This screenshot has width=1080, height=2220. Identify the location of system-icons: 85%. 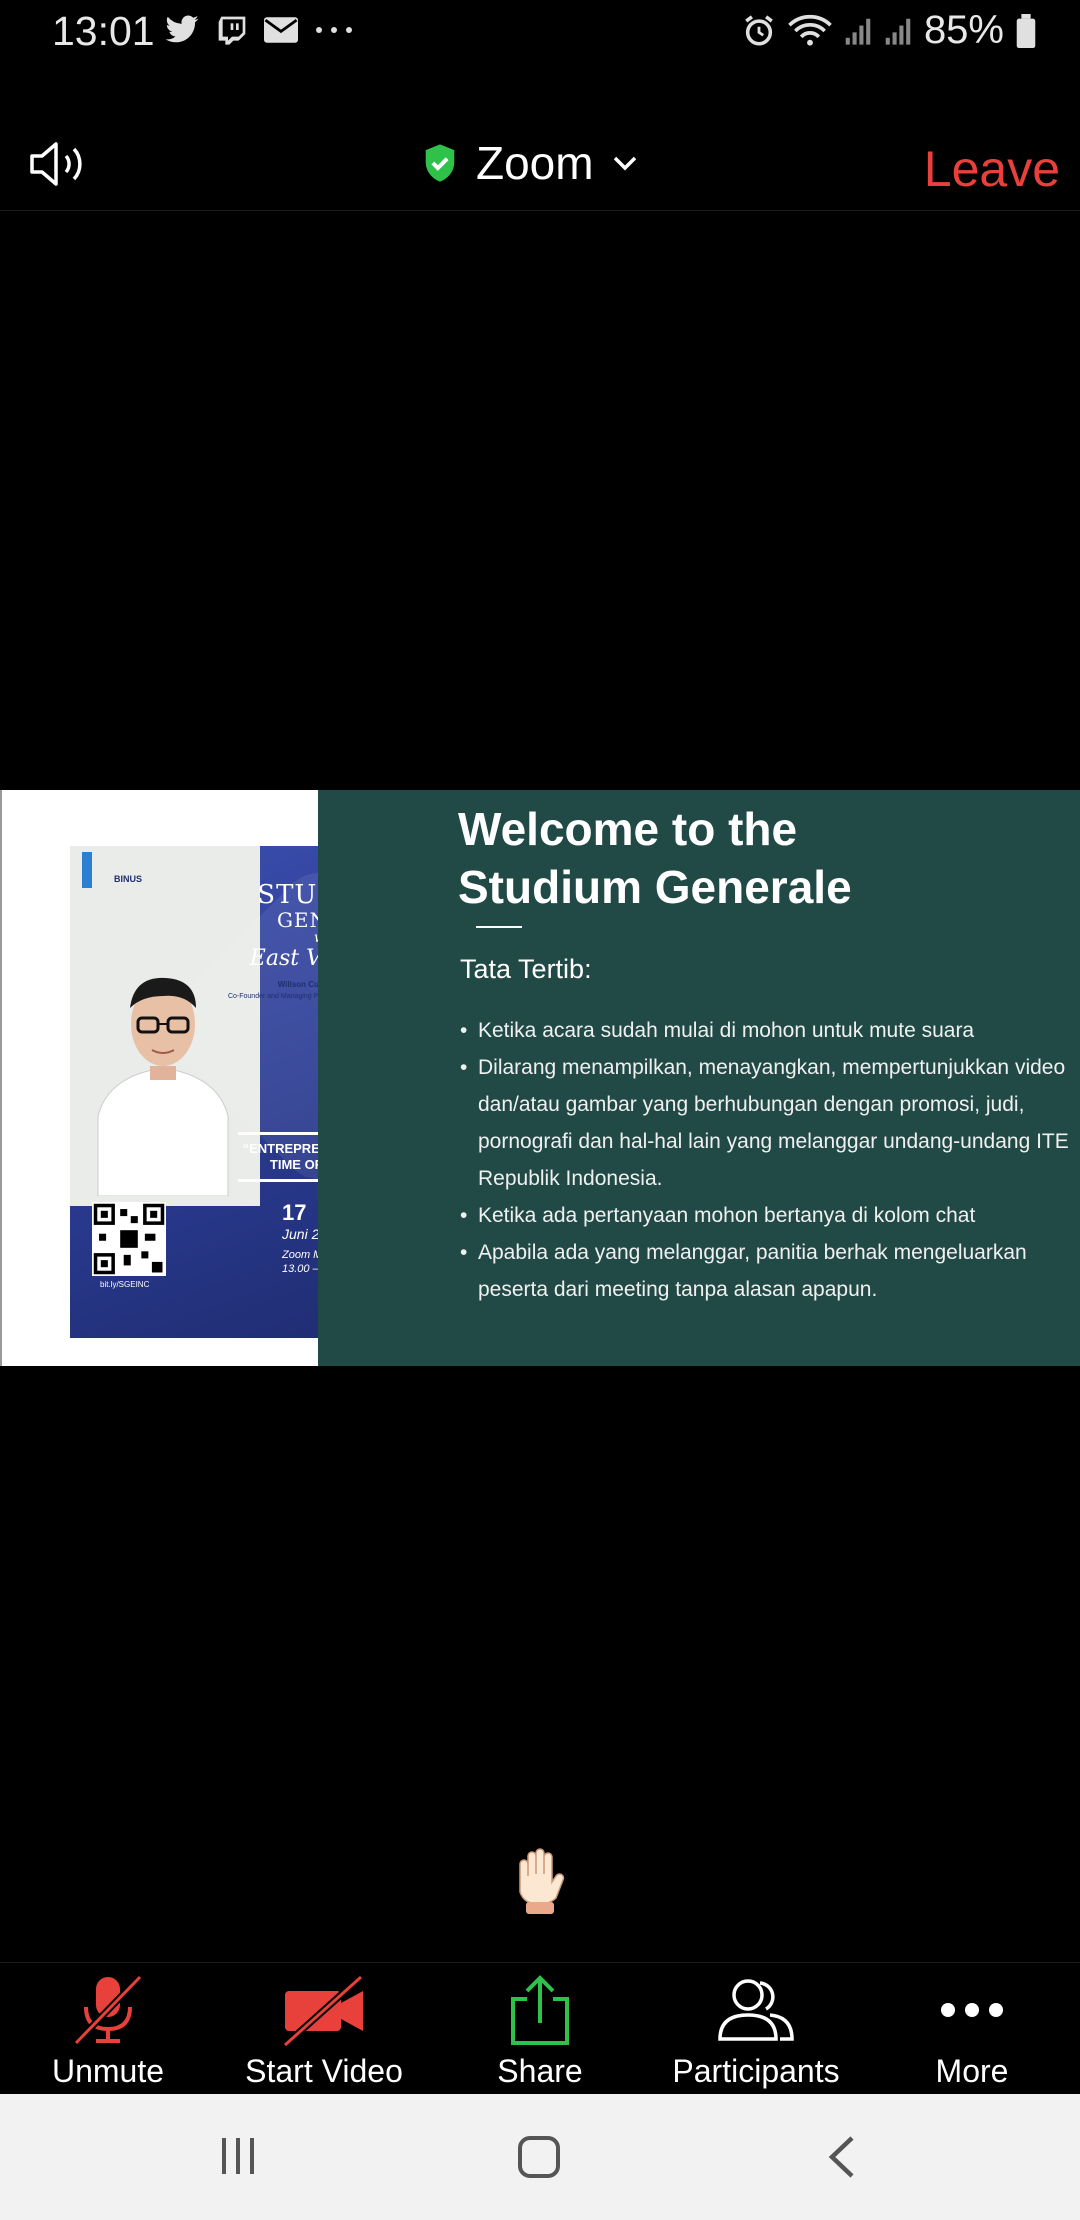
(889, 30).